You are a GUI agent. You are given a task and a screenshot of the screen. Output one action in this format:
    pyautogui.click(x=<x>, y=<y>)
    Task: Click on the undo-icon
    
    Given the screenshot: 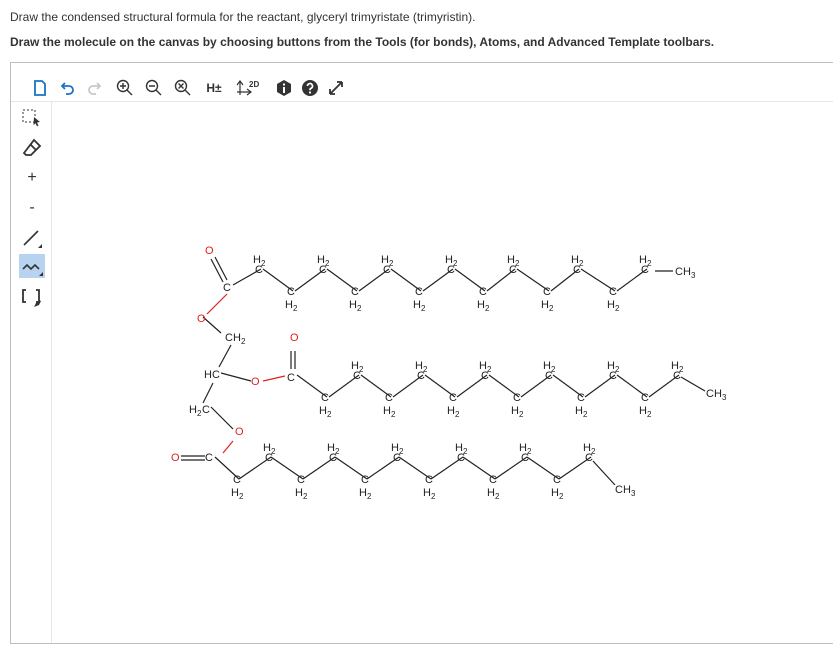 What is the action you would take?
    pyautogui.click(x=68, y=88)
    